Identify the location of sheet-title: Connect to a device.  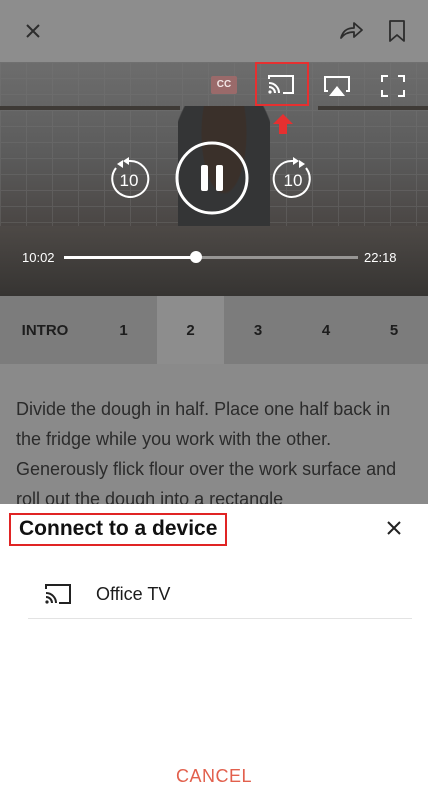
(118, 528).